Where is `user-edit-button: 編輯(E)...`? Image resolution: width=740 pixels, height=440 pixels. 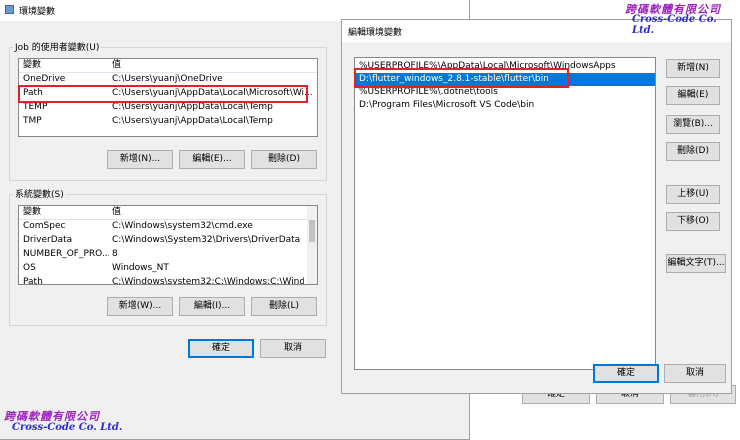 user-edit-button: 編輯(E)... is located at coordinates (212, 159).